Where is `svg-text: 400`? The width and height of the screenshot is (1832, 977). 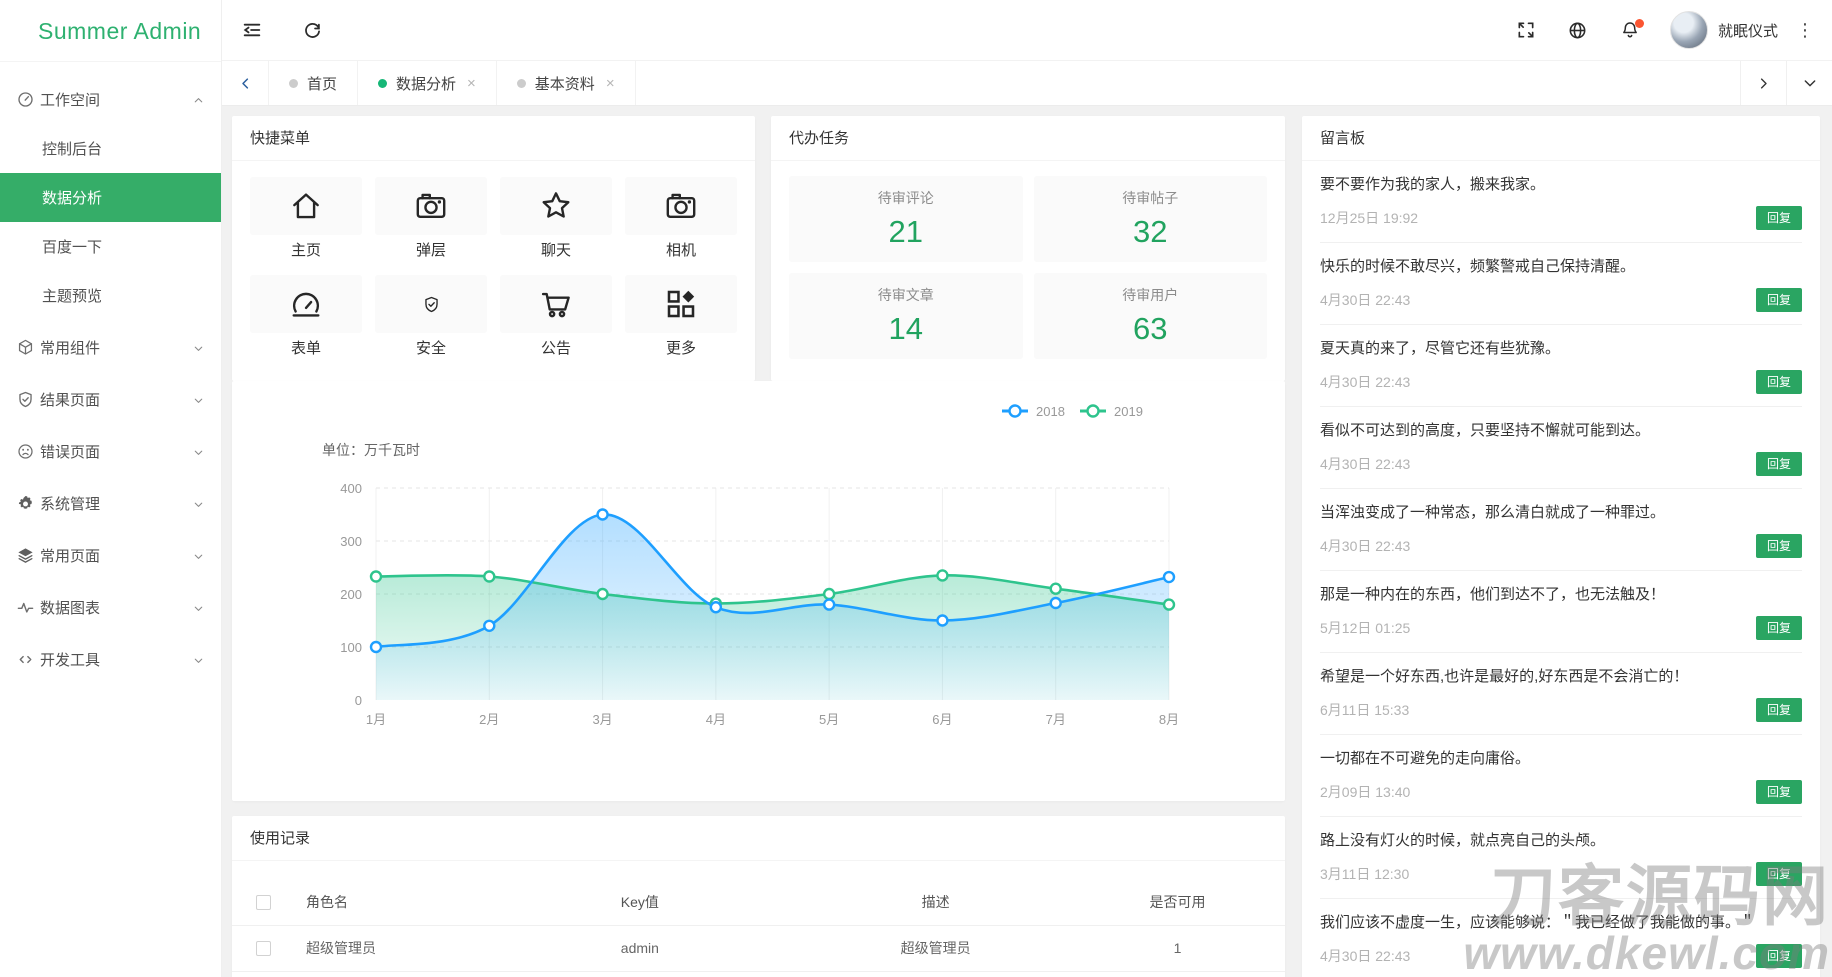
svg-text: 400 is located at coordinates (351, 488).